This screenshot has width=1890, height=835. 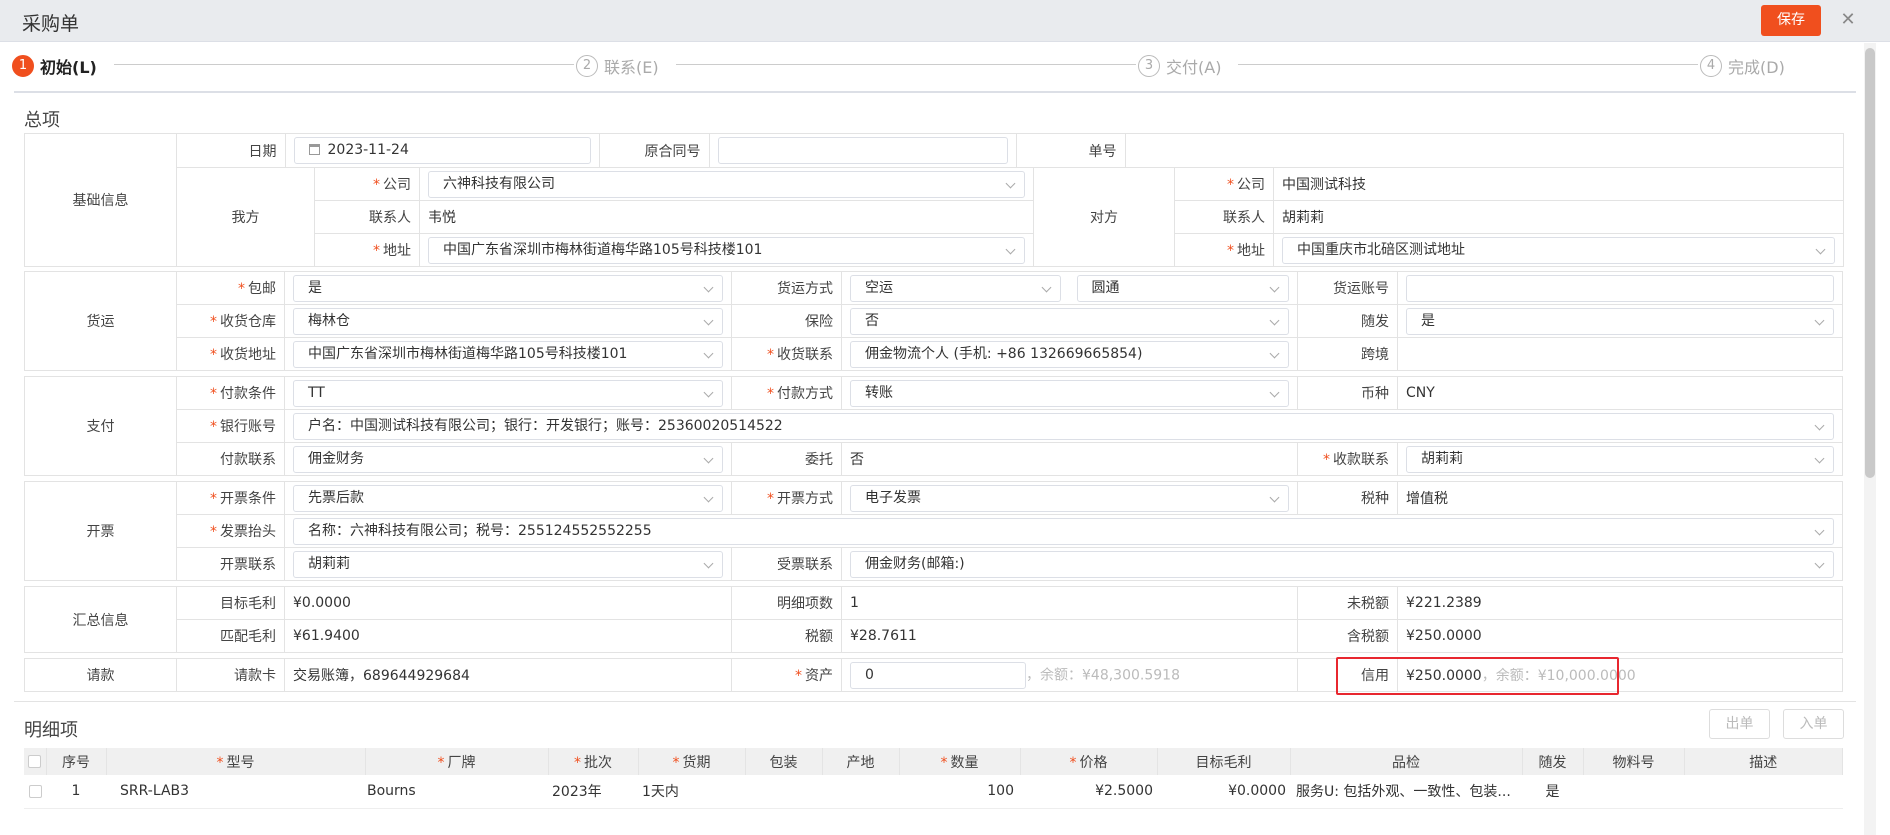 I want to click on col-header: * 厂牌, so click(x=457, y=761).